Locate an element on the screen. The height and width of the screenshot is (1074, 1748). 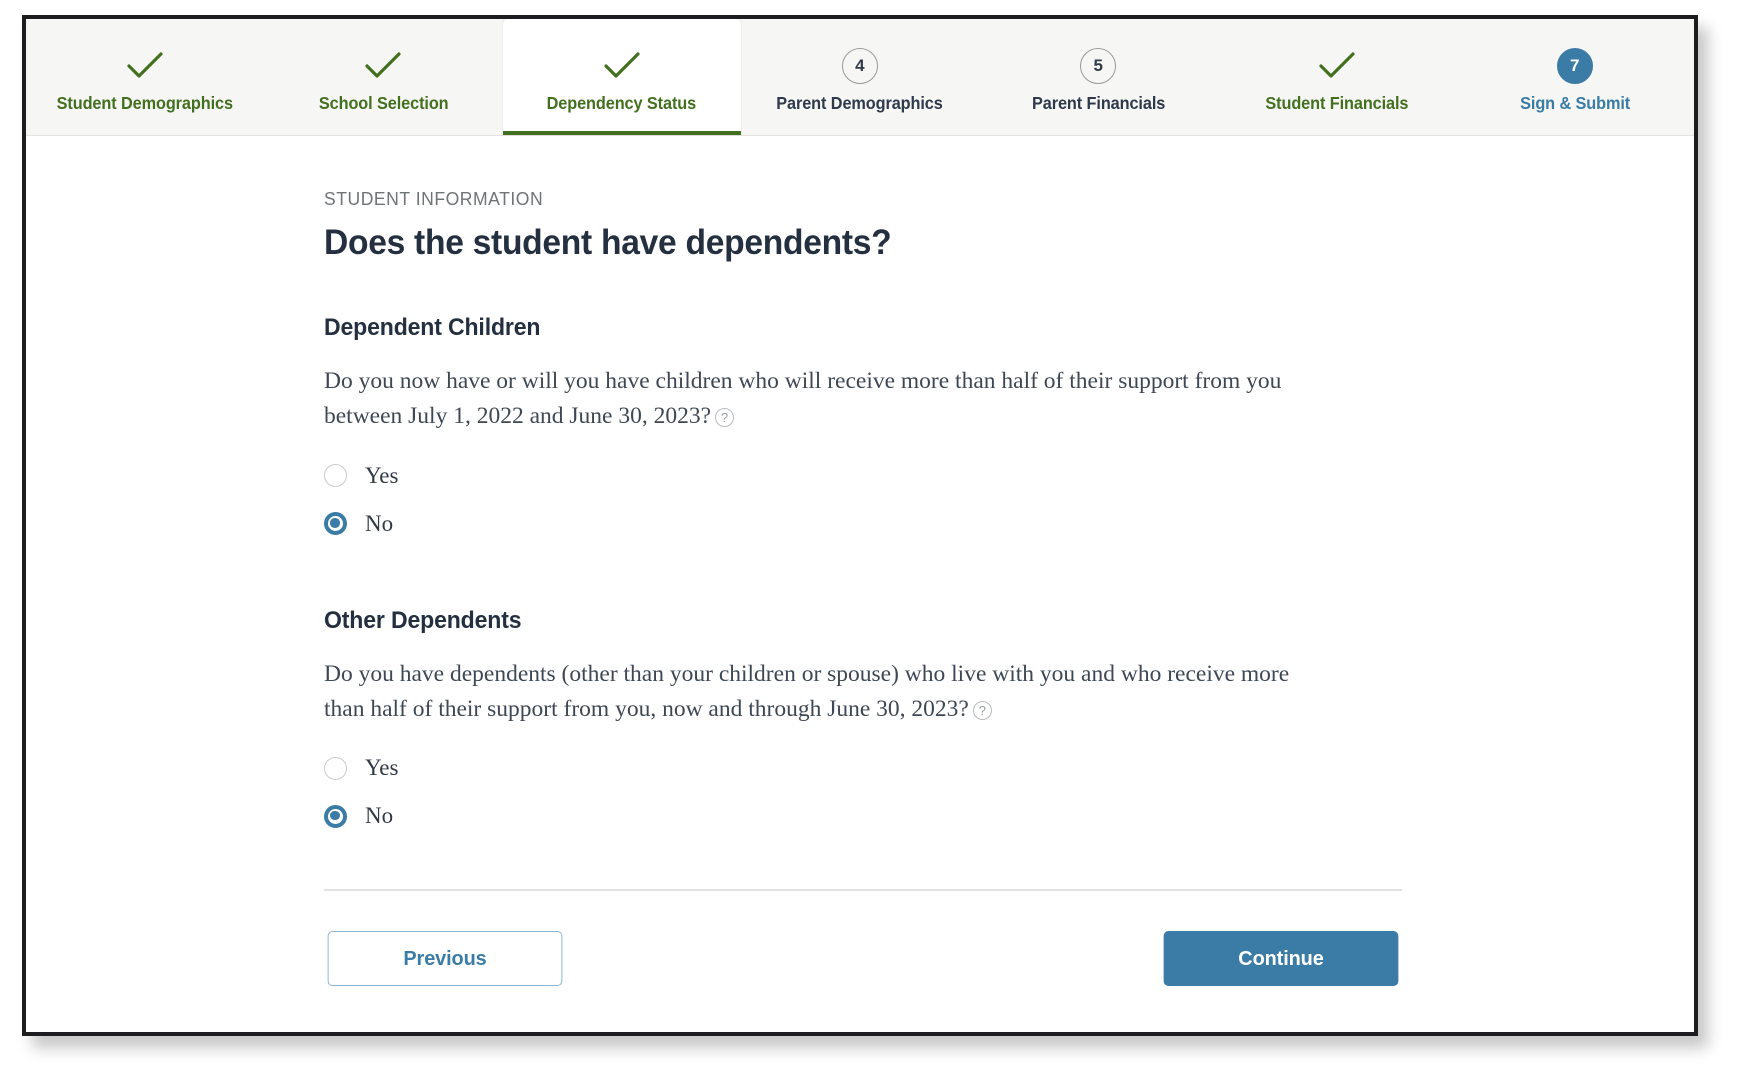
step-label: Parent Demographics is located at coordinates (860, 103).